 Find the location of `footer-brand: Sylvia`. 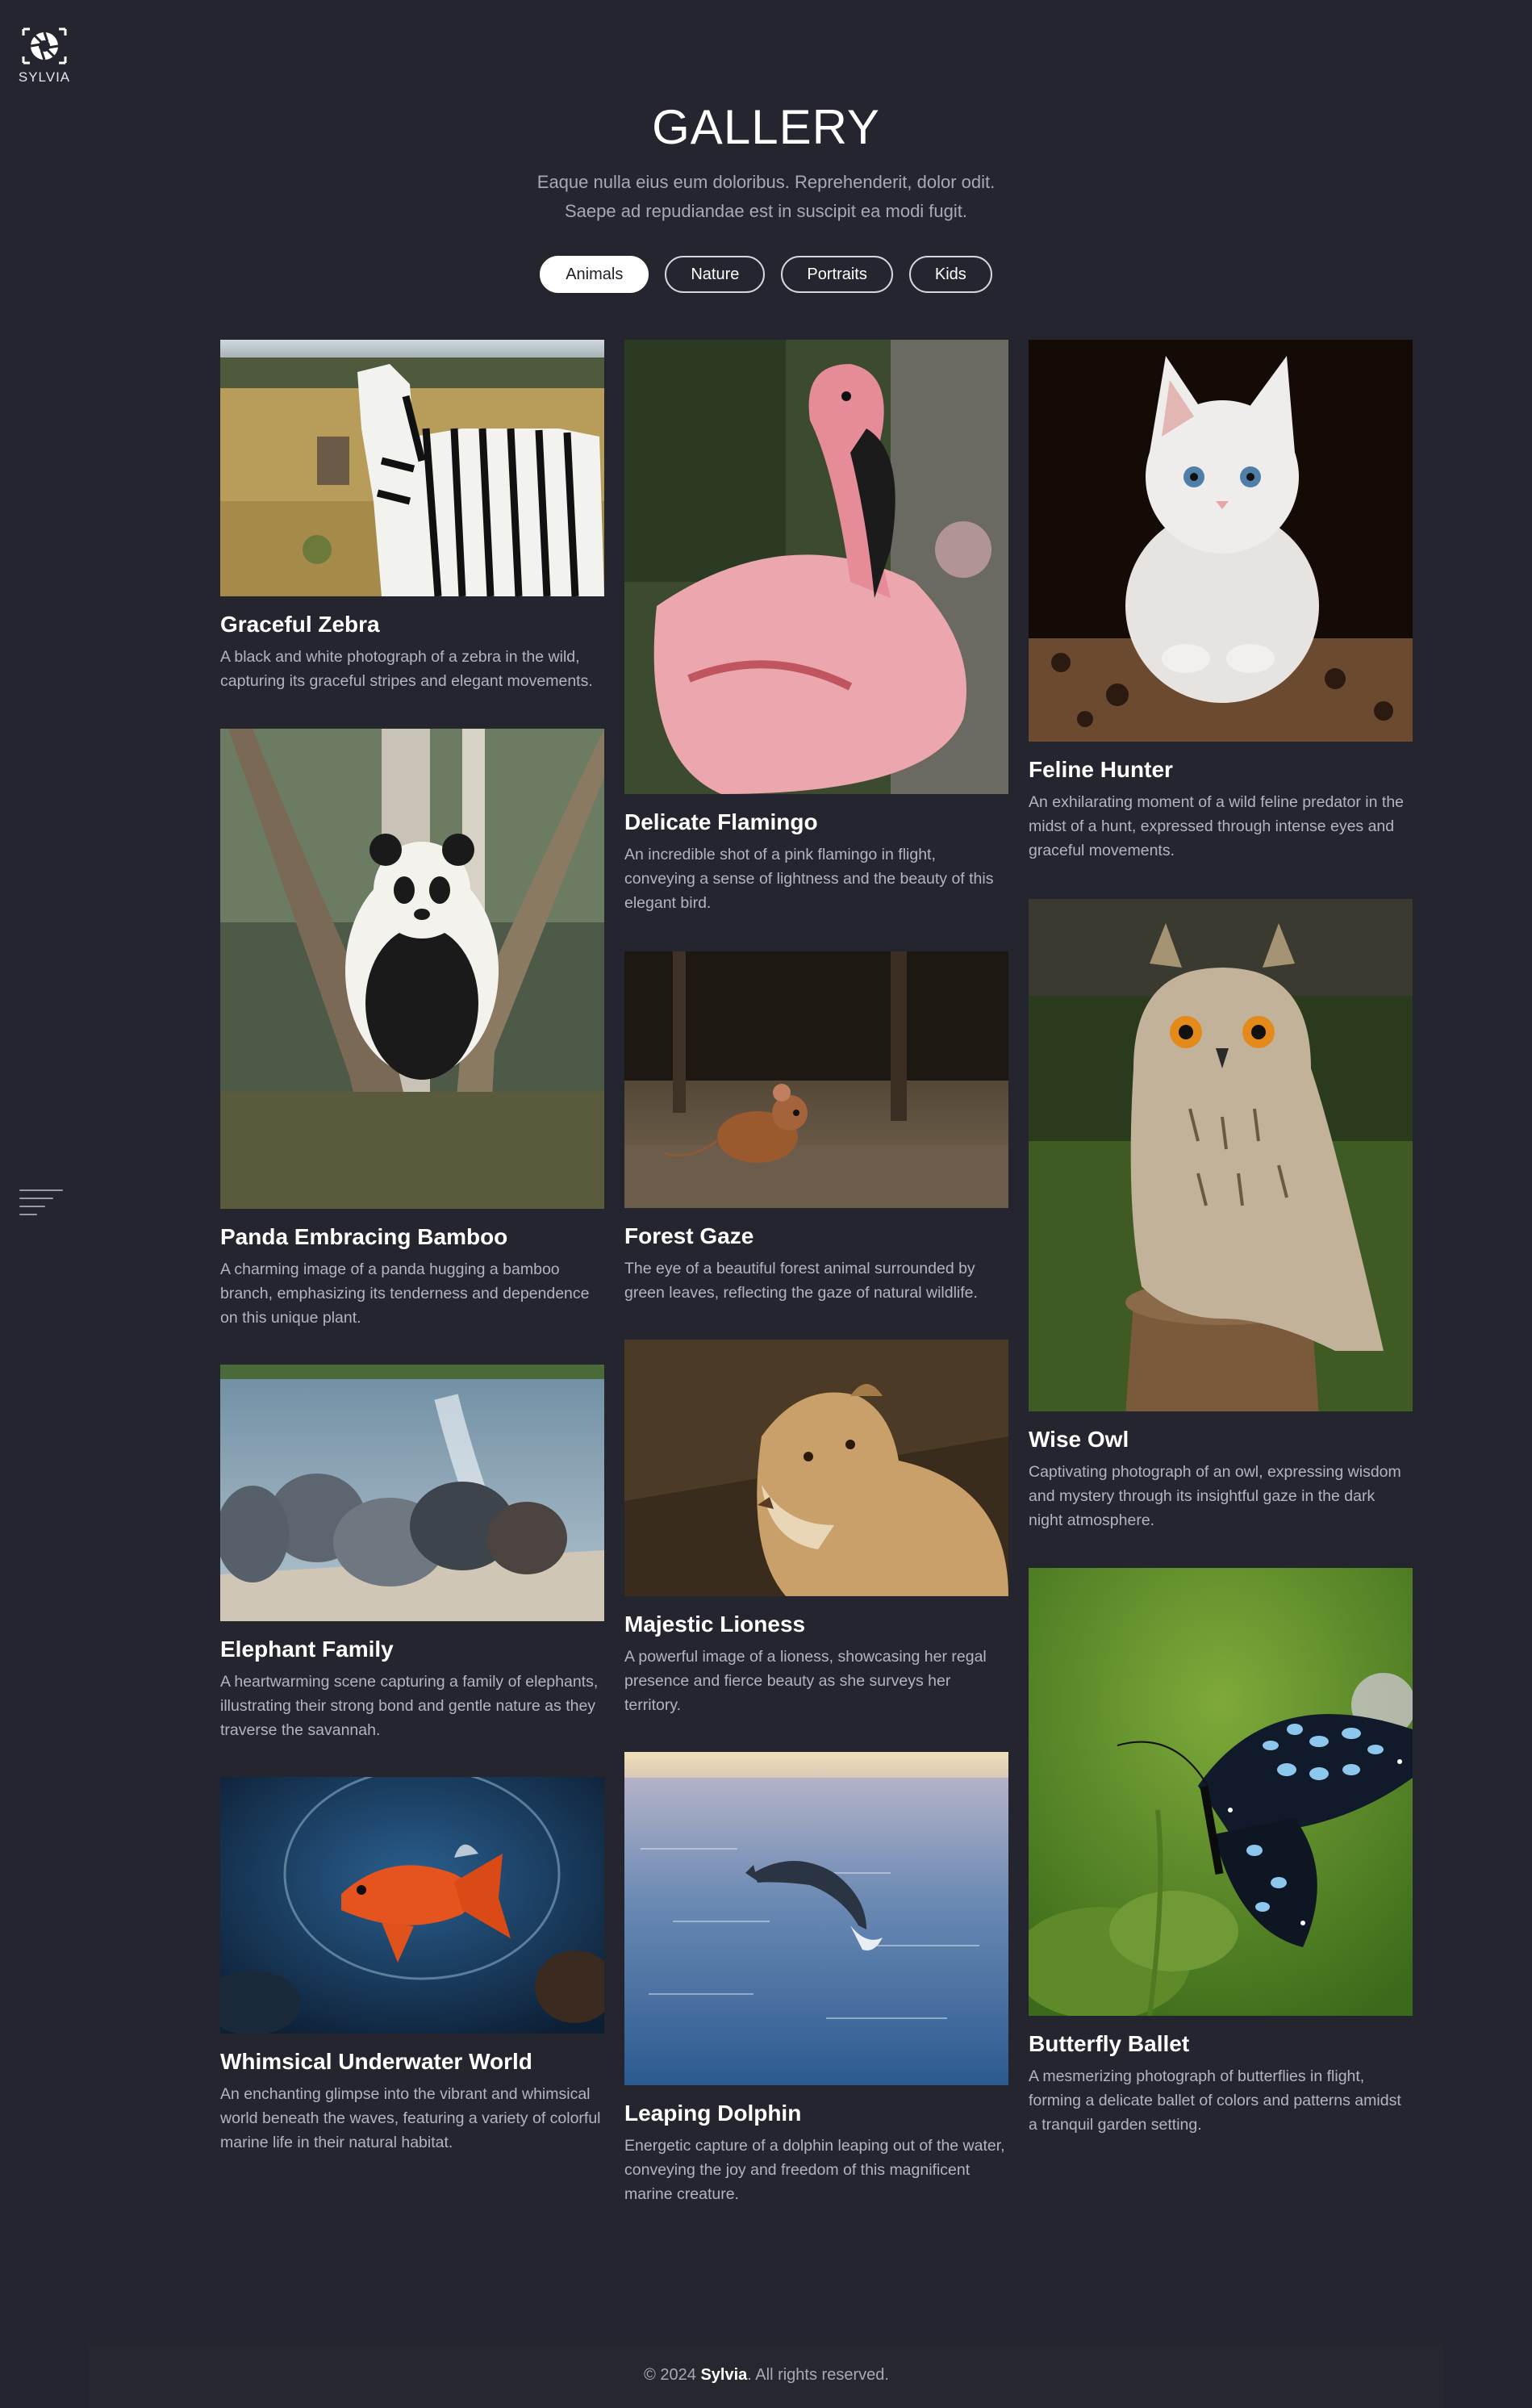

footer-brand: Sylvia is located at coordinates (724, 2375).